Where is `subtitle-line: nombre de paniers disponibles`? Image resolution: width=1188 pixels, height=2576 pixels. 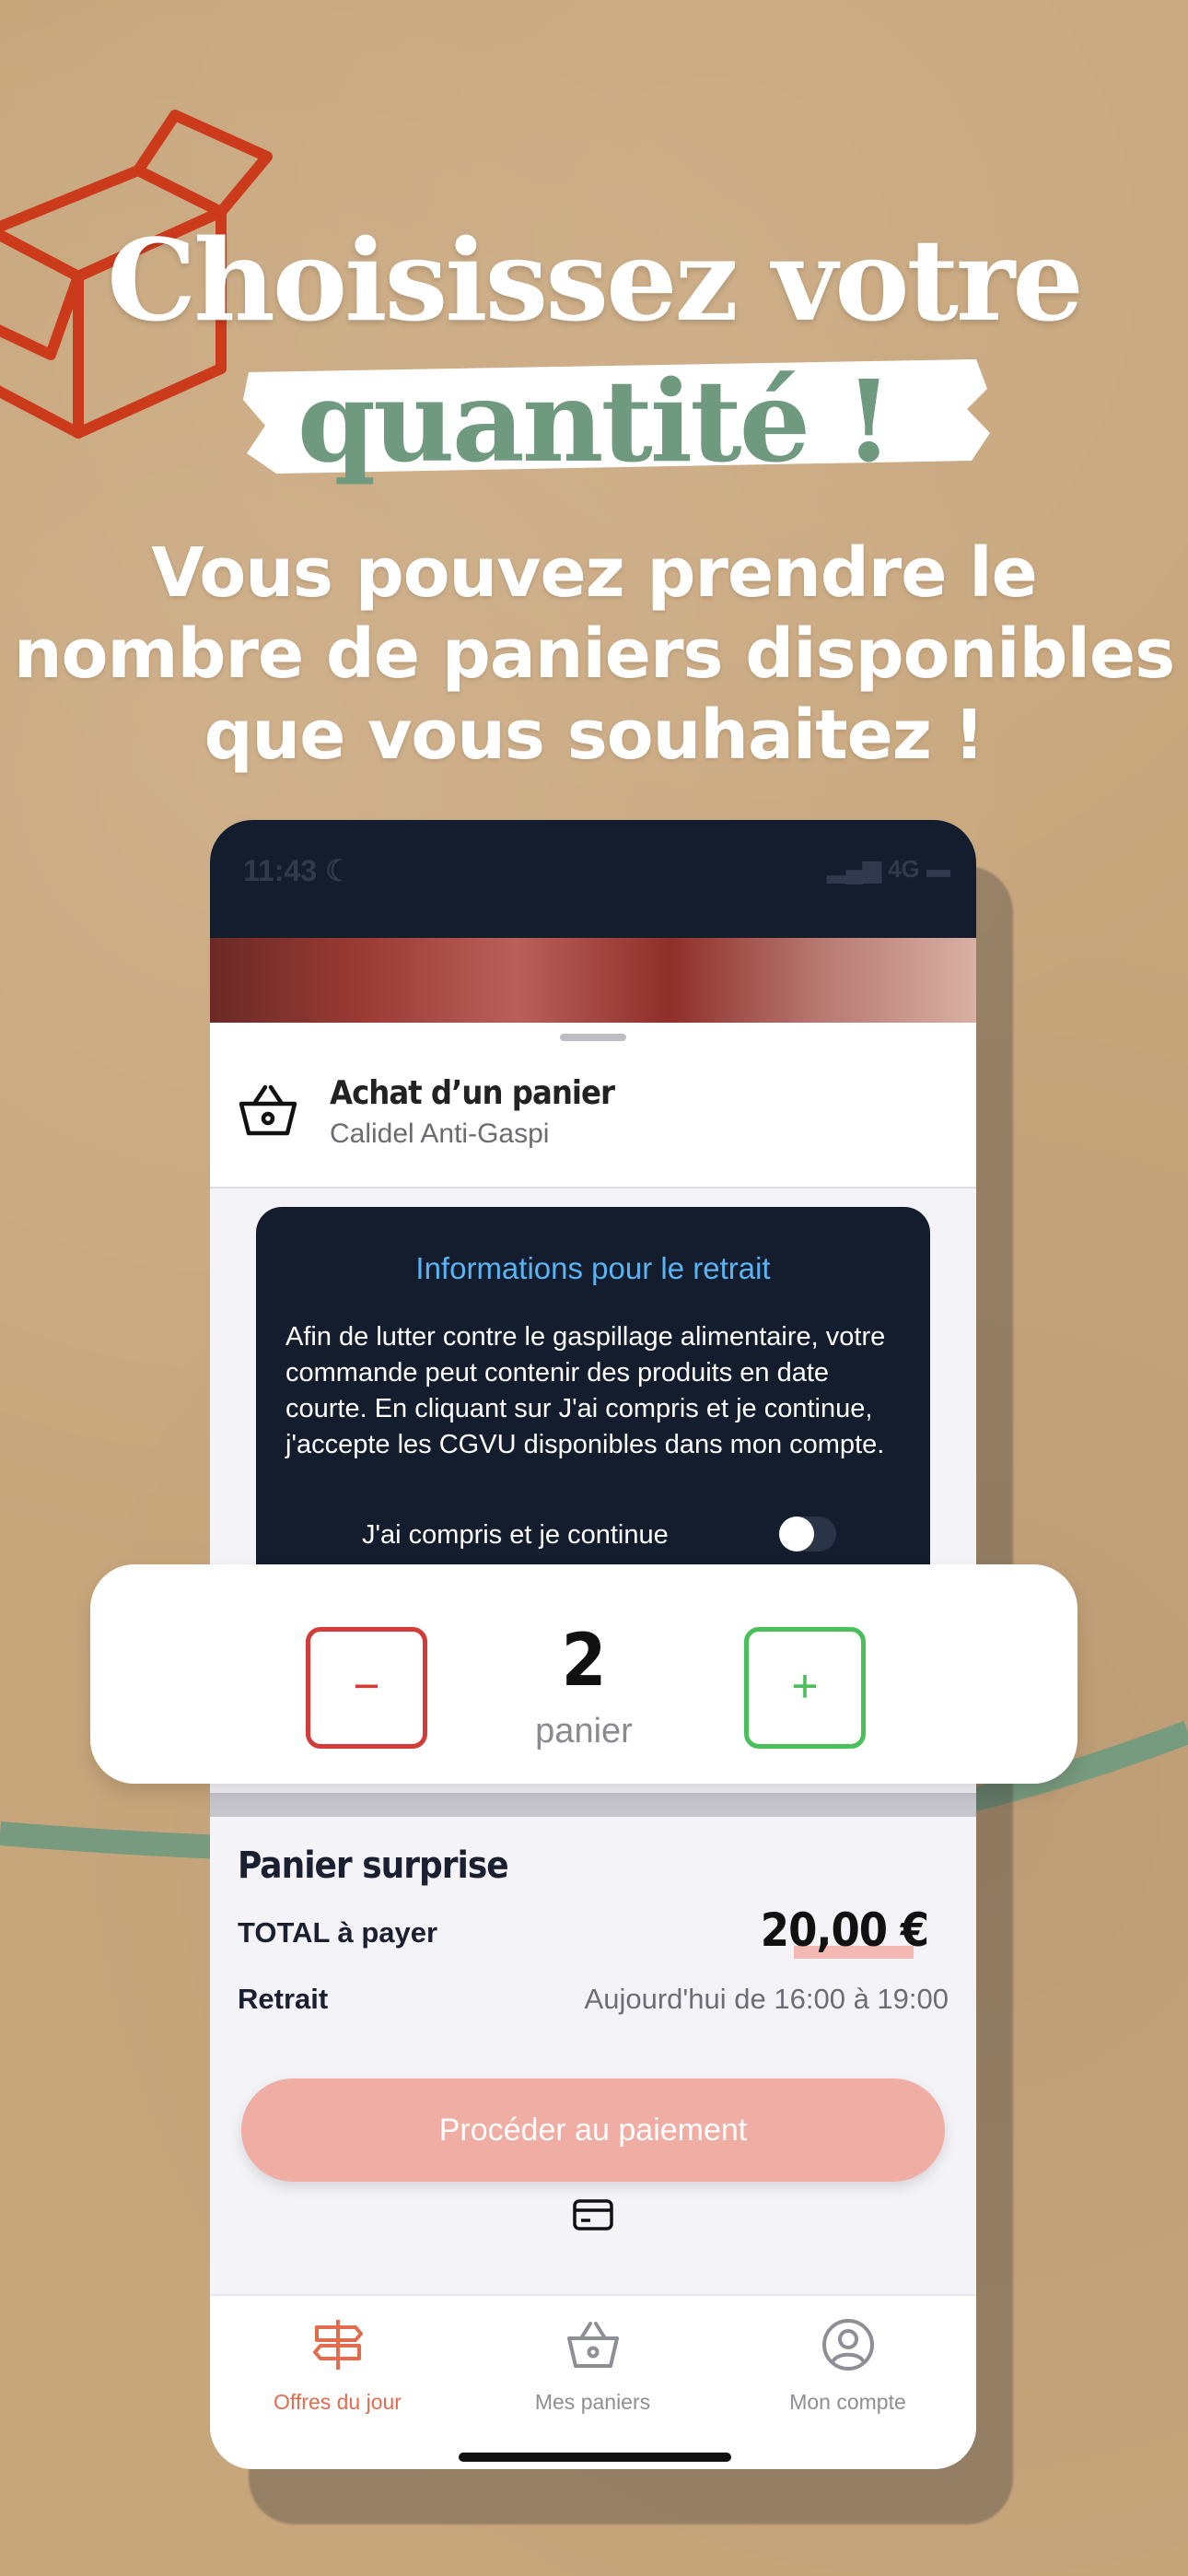
subtitle-line: nombre de paniers disponibles is located at coordinates (594, 654).